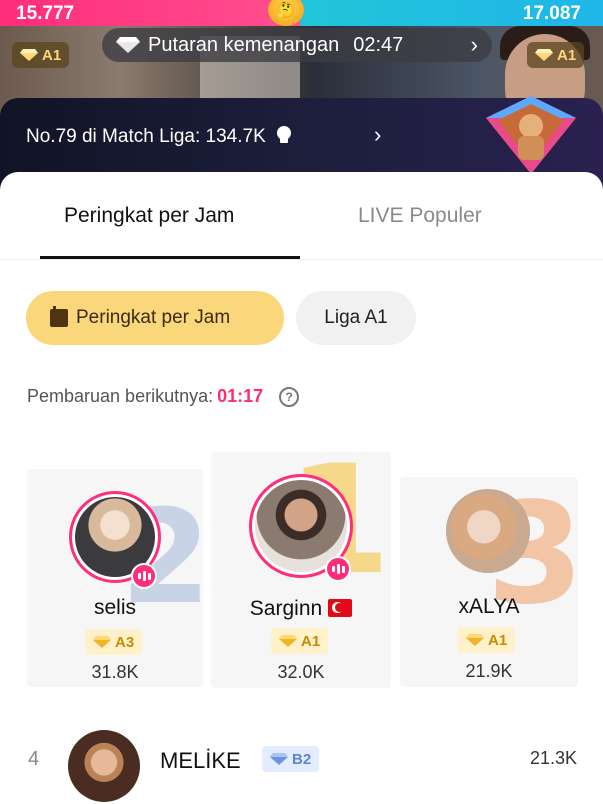  Describe the element at coordinates (170, 257) in the screenshot. I see `active-tab-indicator` at that location.